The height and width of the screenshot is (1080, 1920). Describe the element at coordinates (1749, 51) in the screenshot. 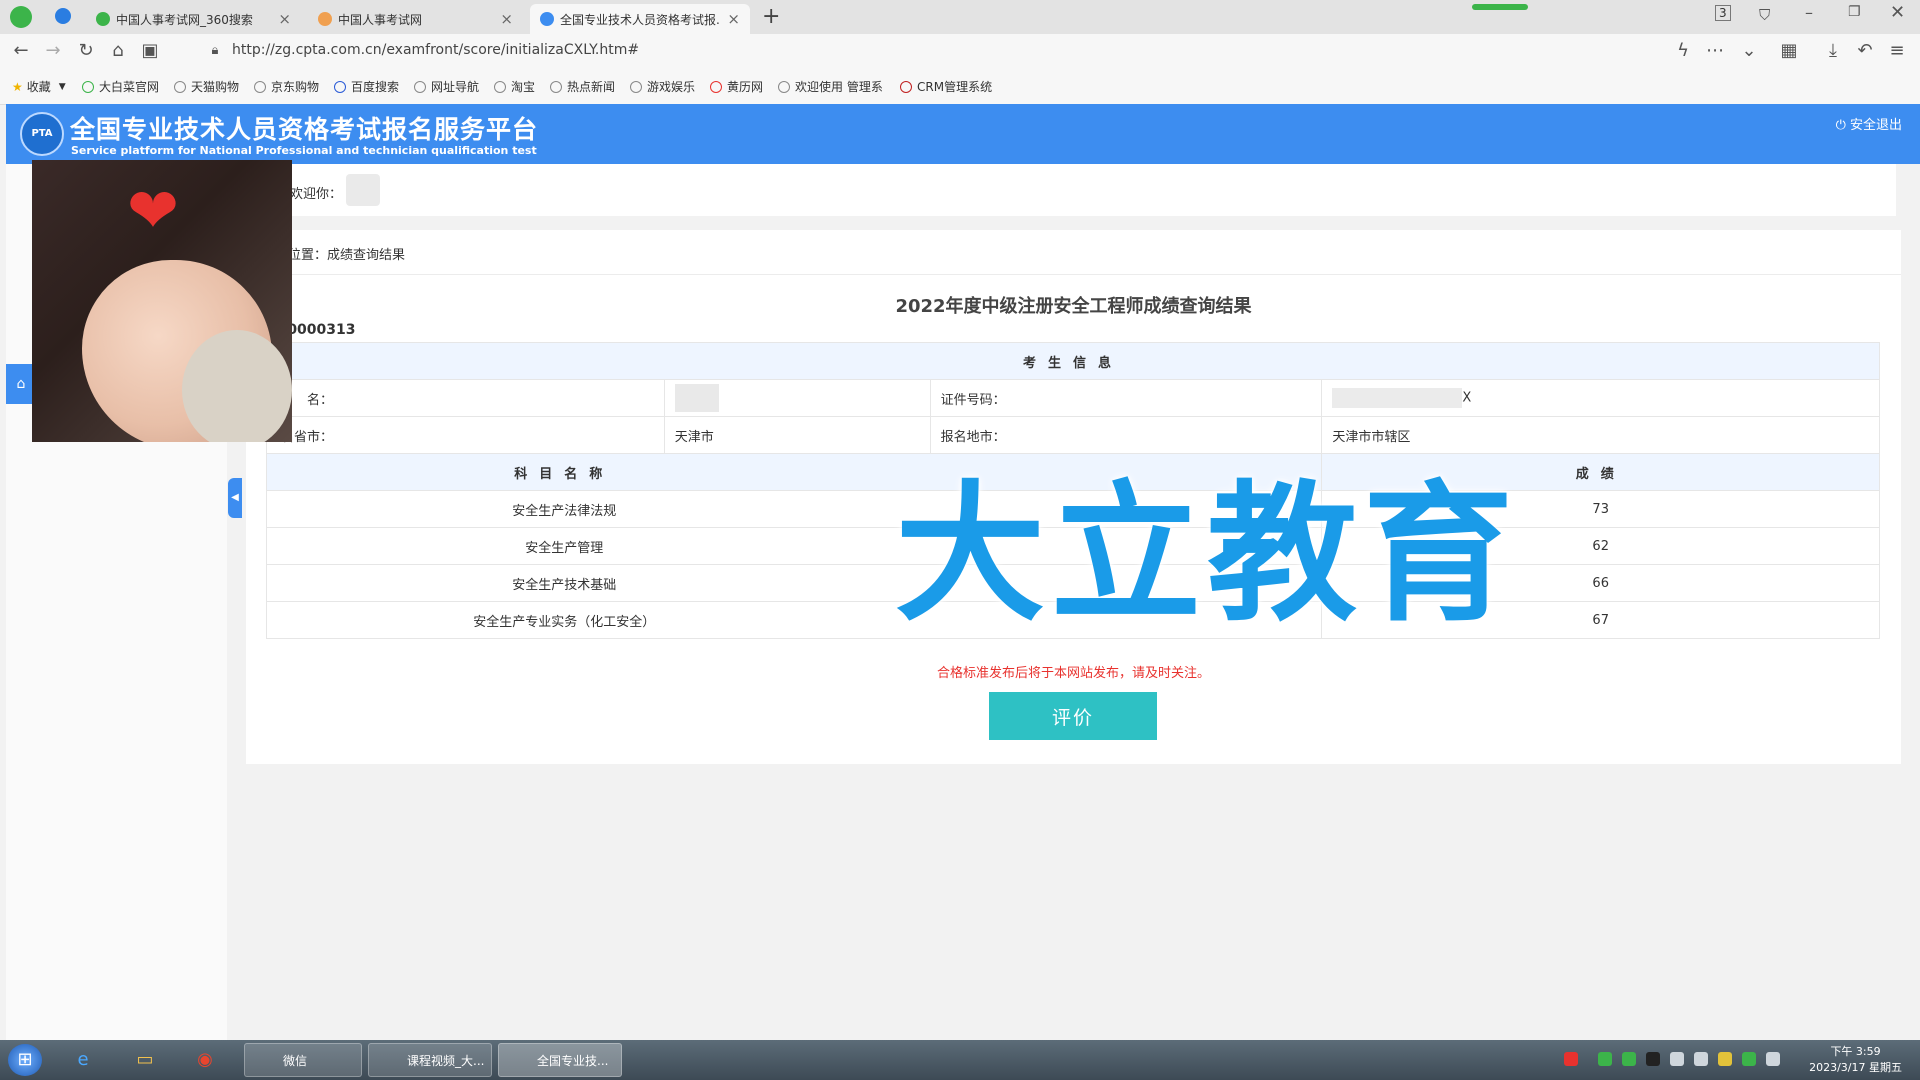

I see `chevron-down-icon: ⌄` at that location.